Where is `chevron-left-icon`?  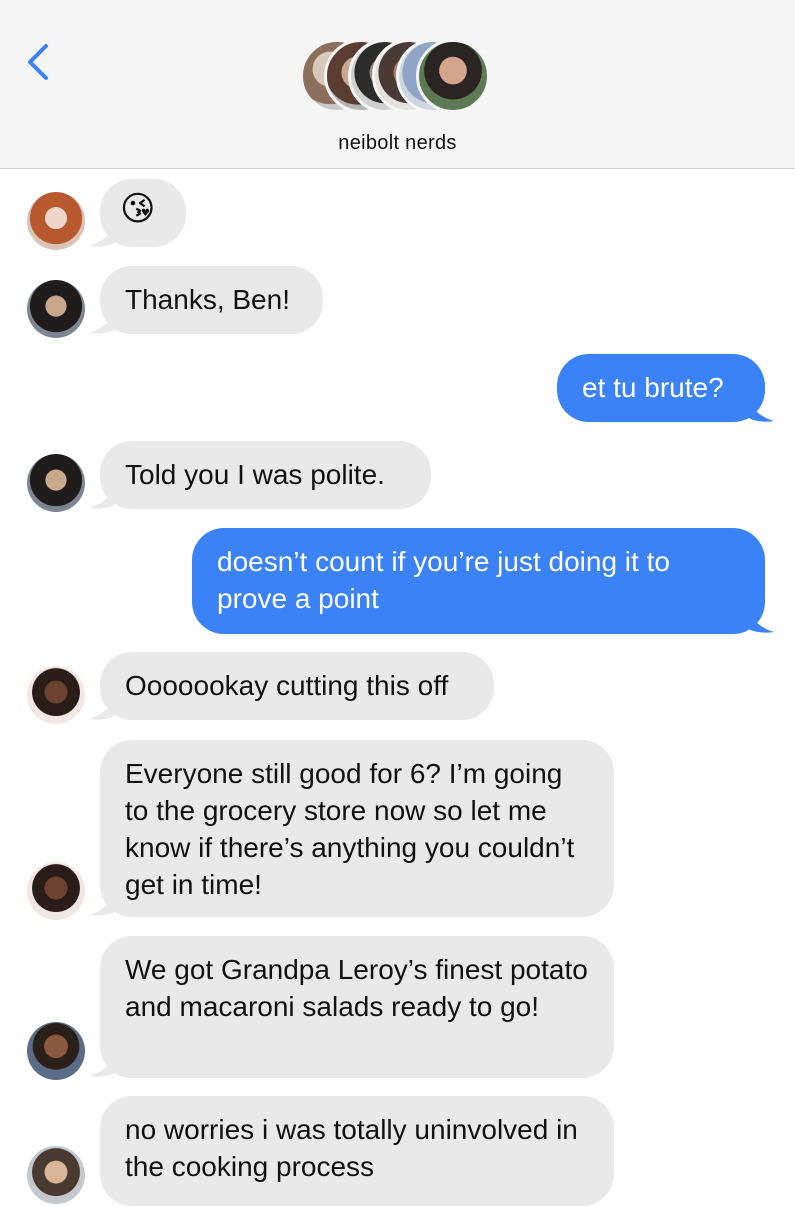
chevron-left-icon is located at coordinates (38, 62).